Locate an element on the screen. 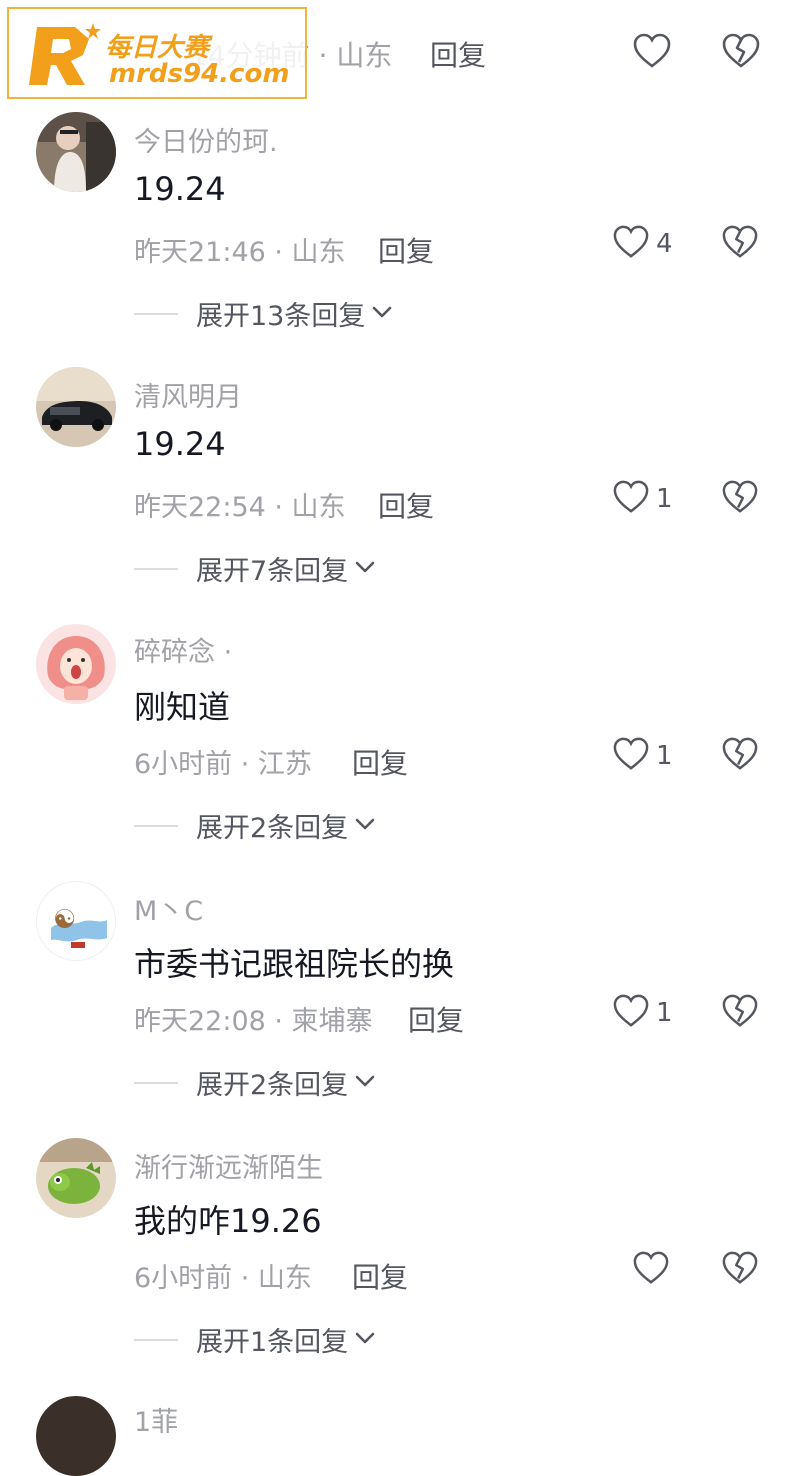 The width and height of the screenshot is (800, 1476). expand-replies: 展开13条回复 is located at coordinates (263, 313).